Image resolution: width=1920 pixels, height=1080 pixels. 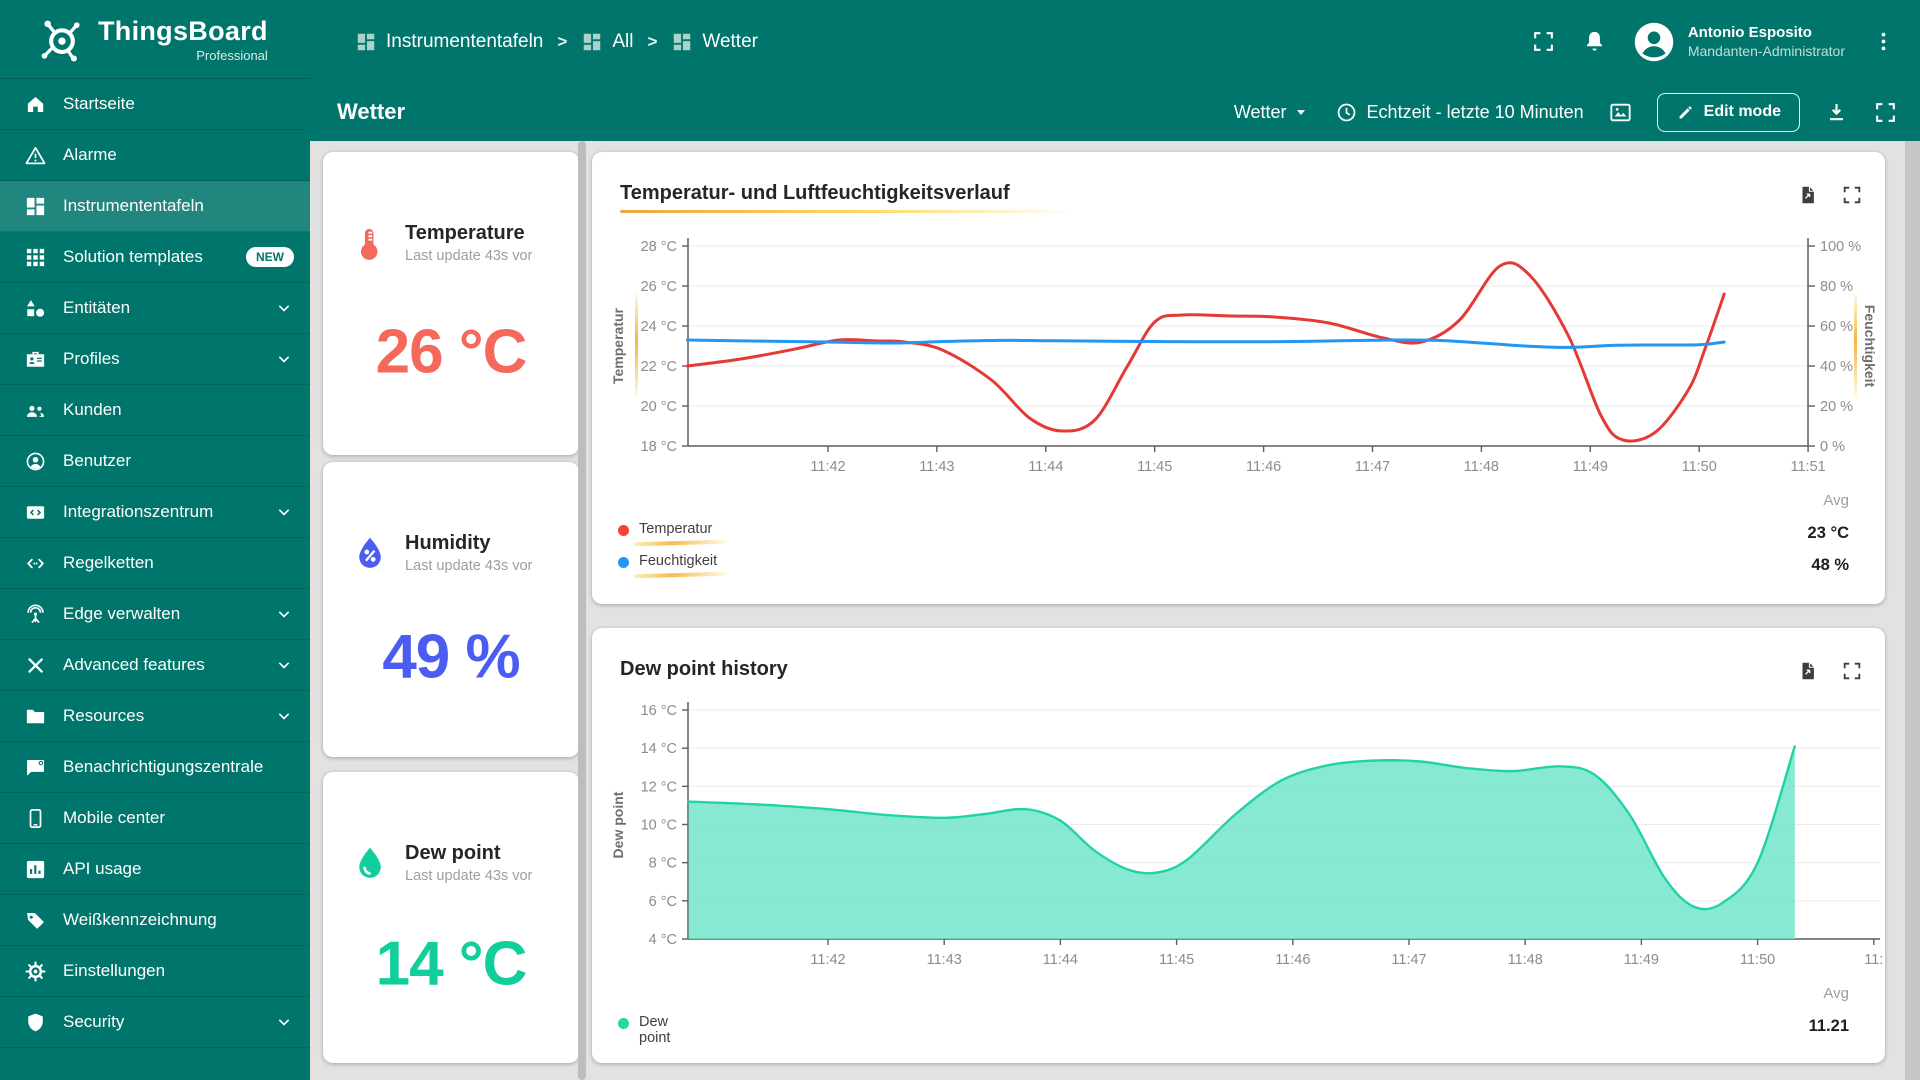 I want to click on svg-text: 80 %, so click(x=1836, y=287).